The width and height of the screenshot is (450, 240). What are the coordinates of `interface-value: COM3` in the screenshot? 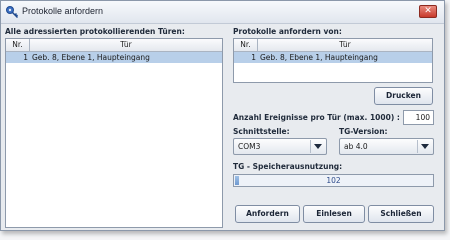 It's located at (249, 146).